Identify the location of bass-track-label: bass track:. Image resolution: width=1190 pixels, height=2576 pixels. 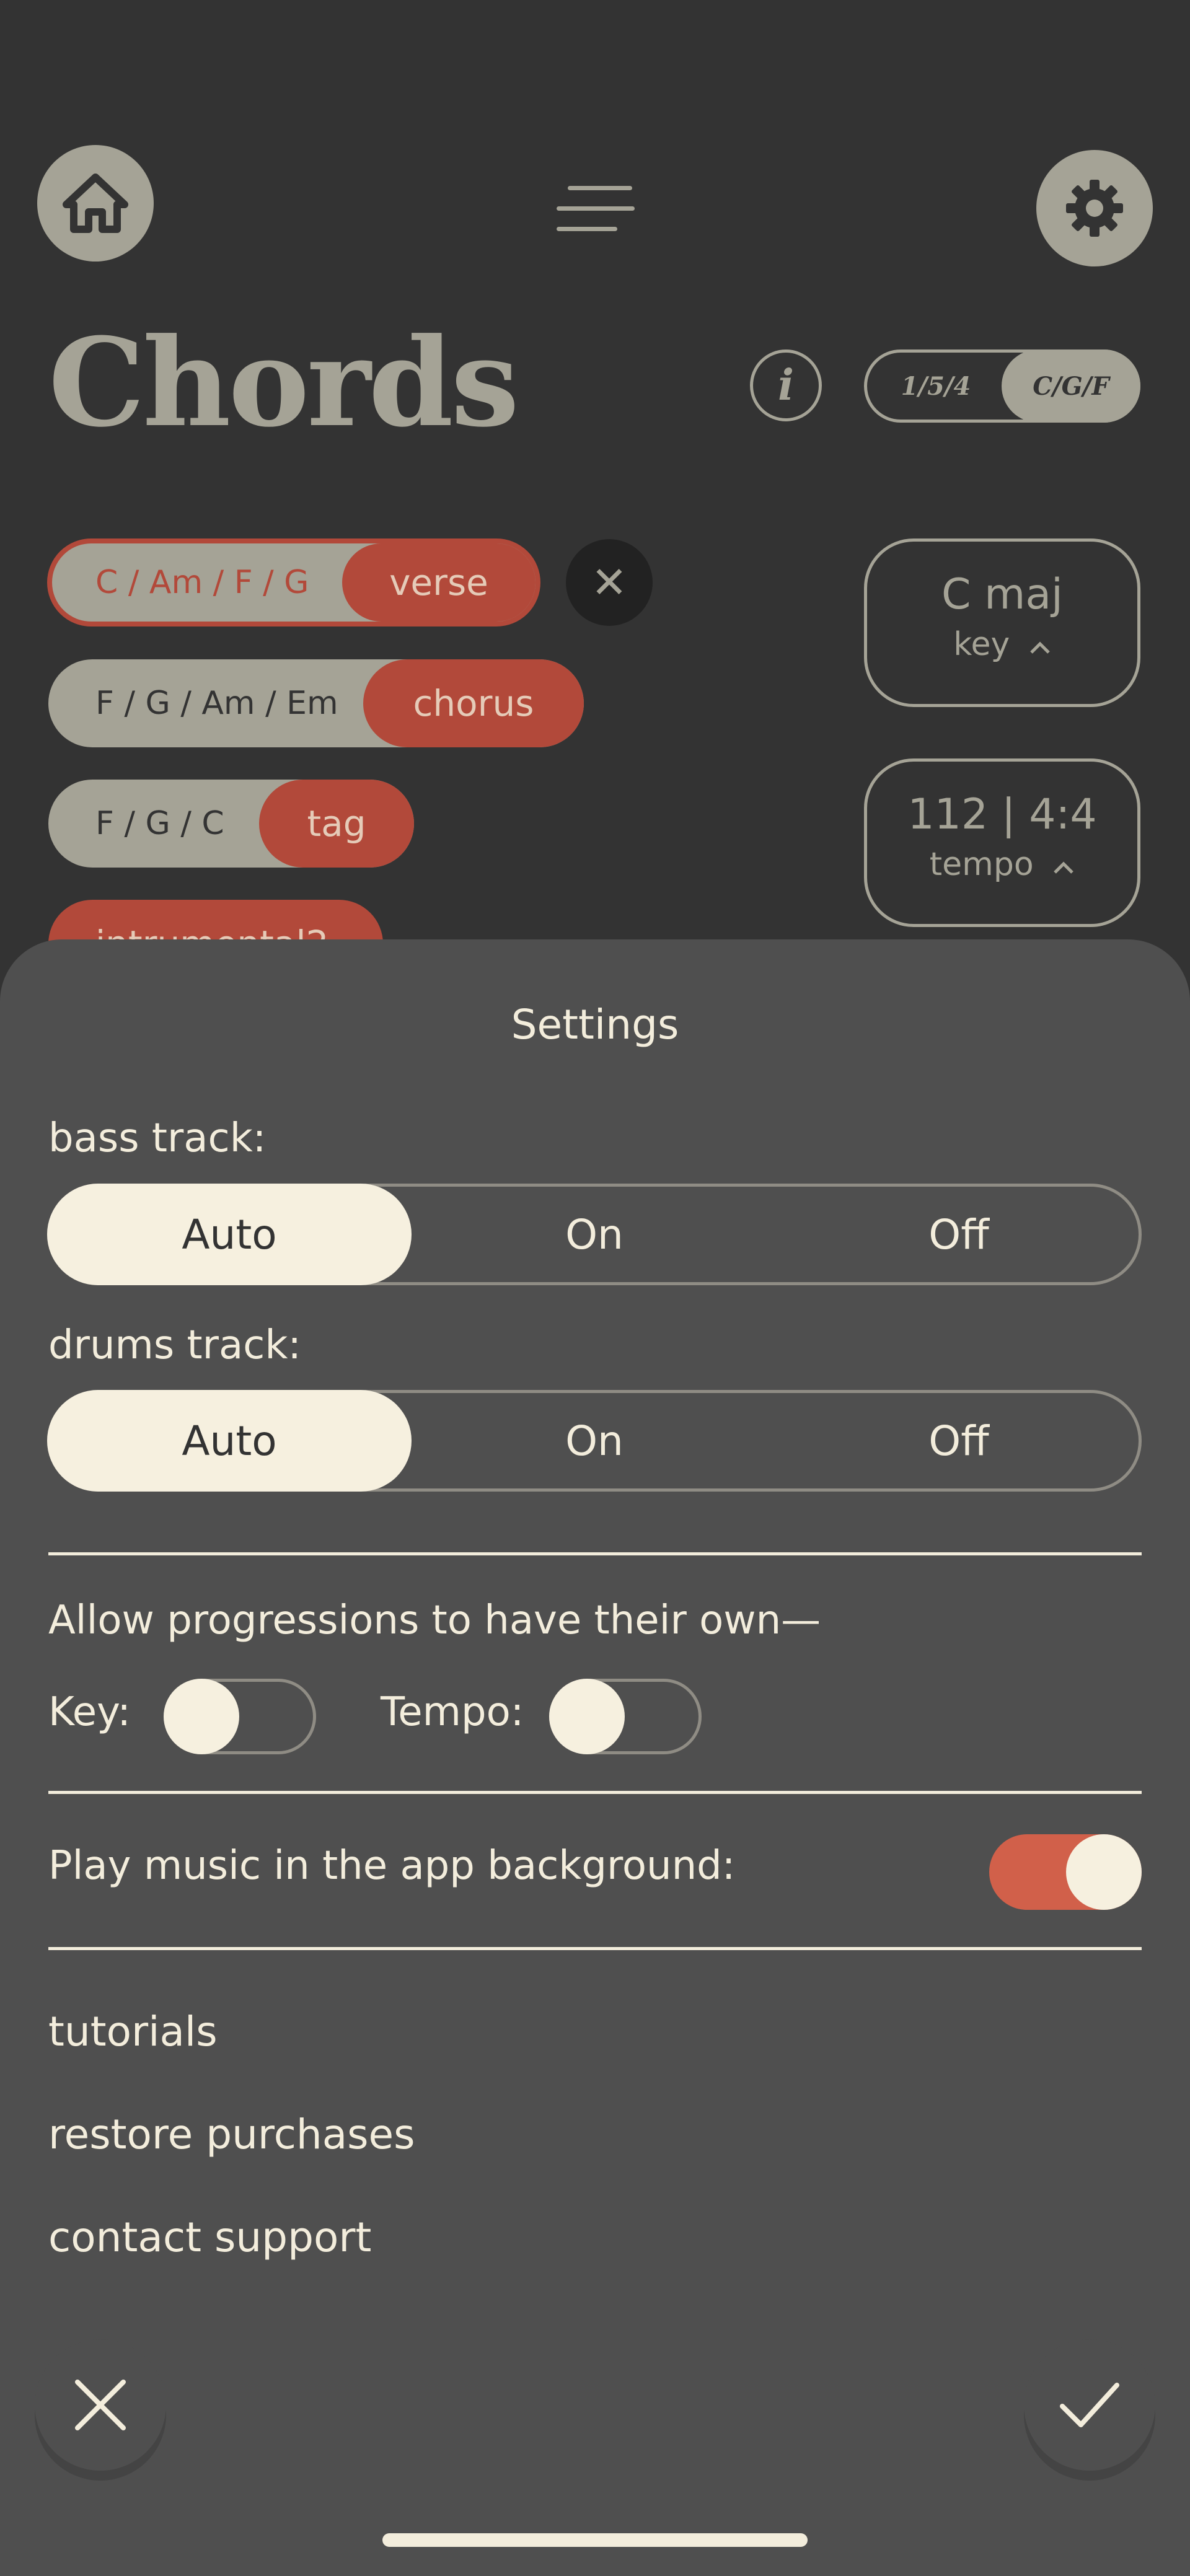
(157, 1138).